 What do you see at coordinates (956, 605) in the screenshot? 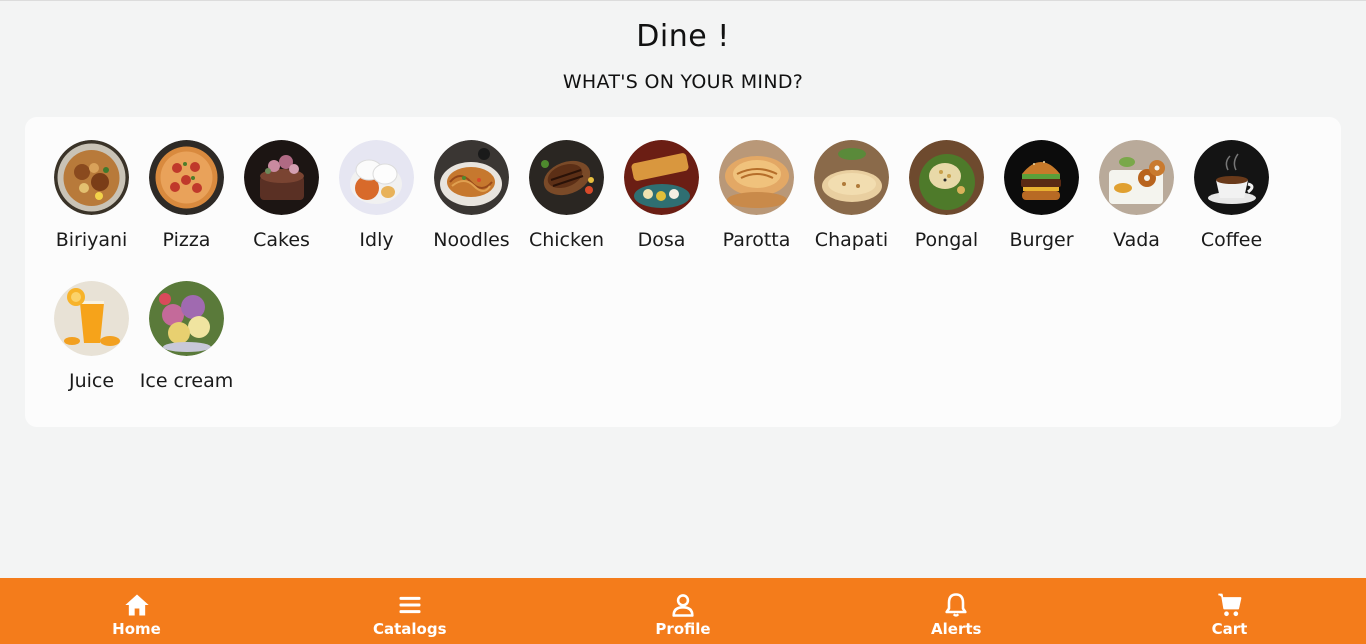
I see `bell-icon` at bounding box center [956, 605].